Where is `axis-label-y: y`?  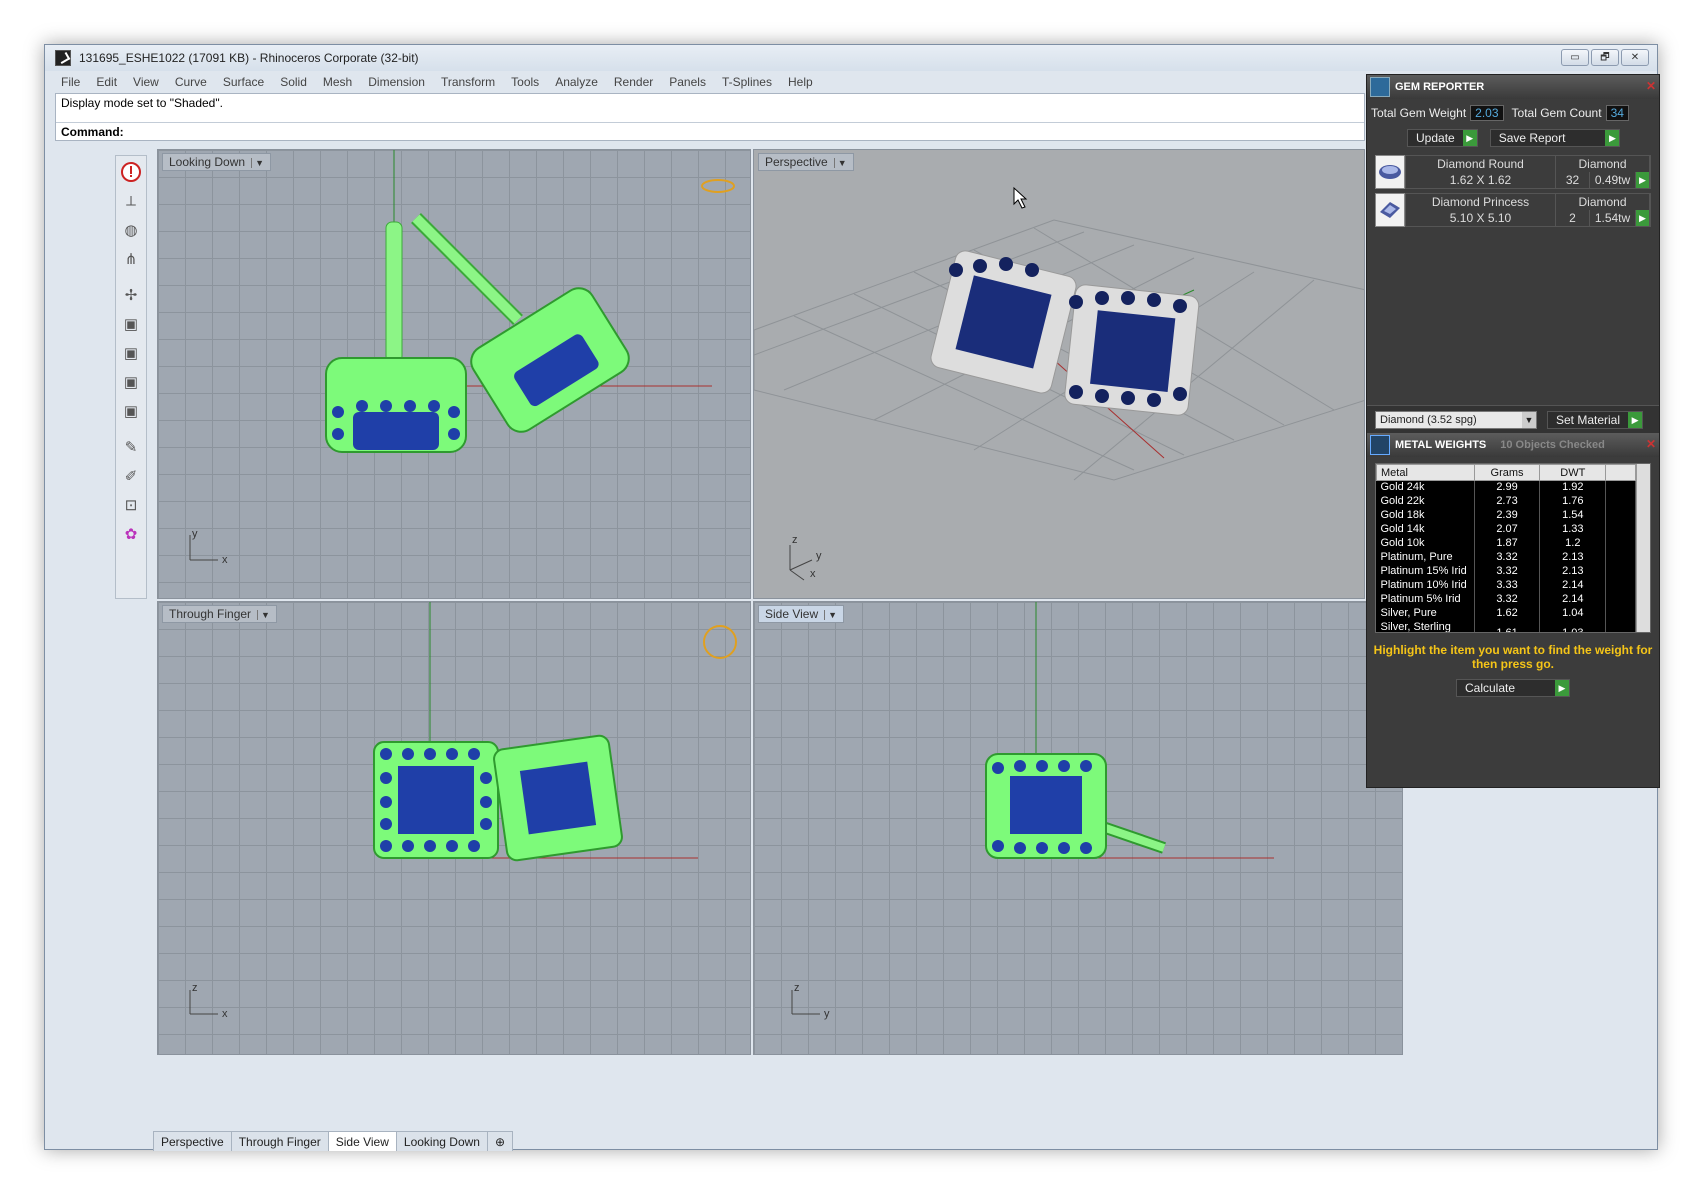
axis-label-y: y is located at coordinates (827, 1014).